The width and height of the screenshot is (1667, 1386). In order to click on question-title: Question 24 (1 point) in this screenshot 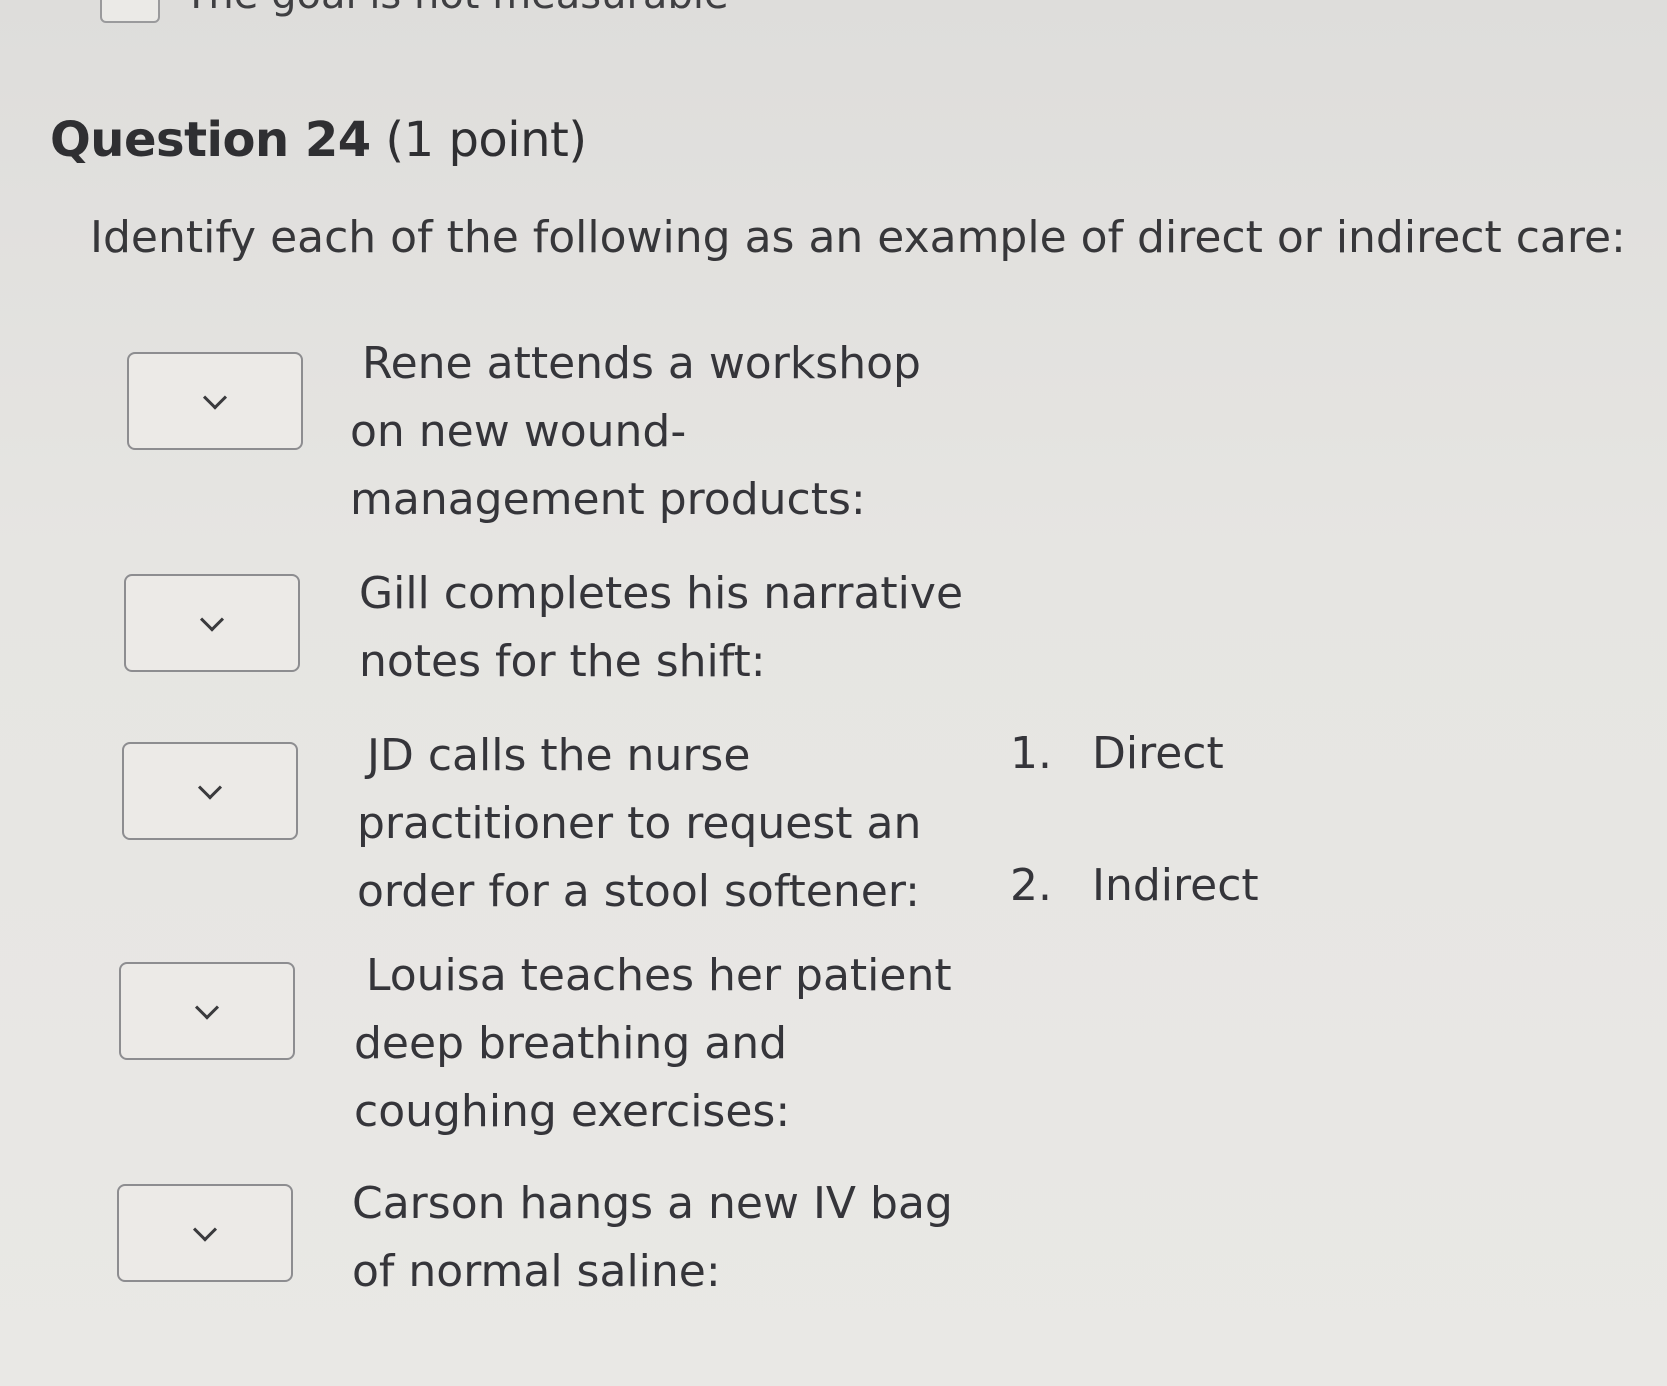, I will do `click(318, 140)`.